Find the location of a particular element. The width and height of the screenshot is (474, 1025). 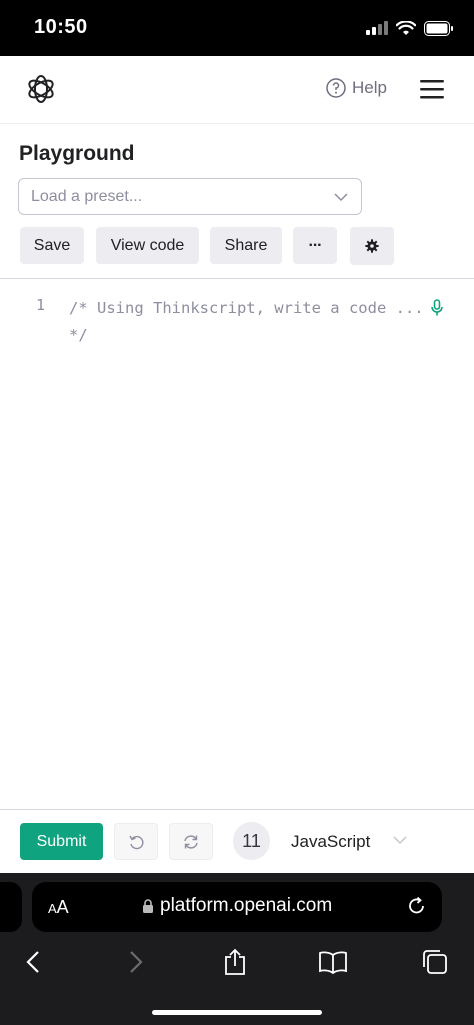

share-icon is located at coordinates (235, 961).